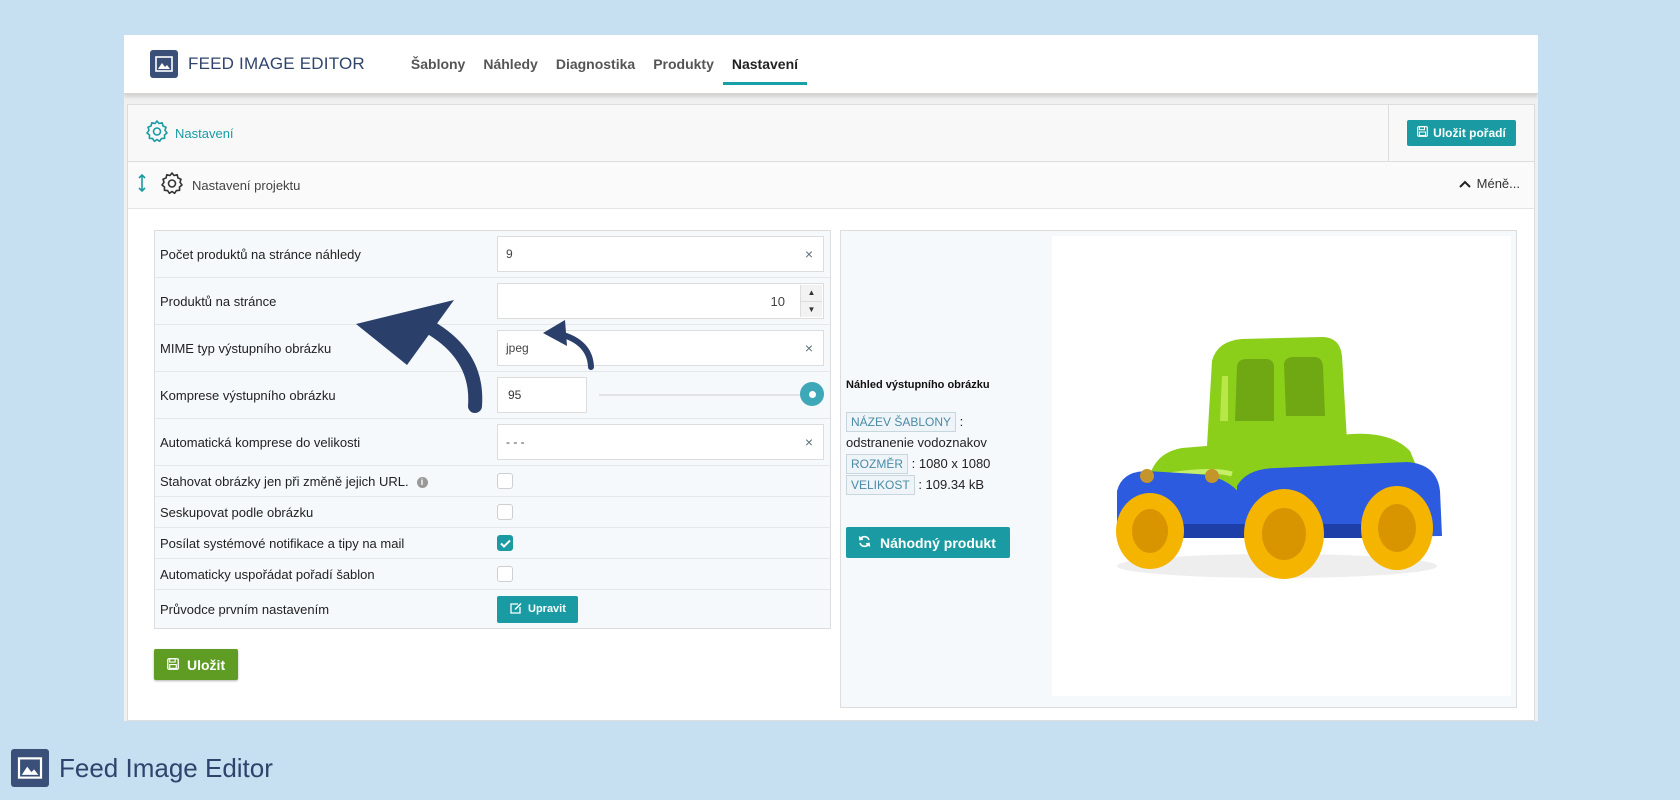 This screenshot has width=1680, height=800. Describe the element at coordinates (542, 395) in the screenshot. I see `compression-input: 95` at that location.